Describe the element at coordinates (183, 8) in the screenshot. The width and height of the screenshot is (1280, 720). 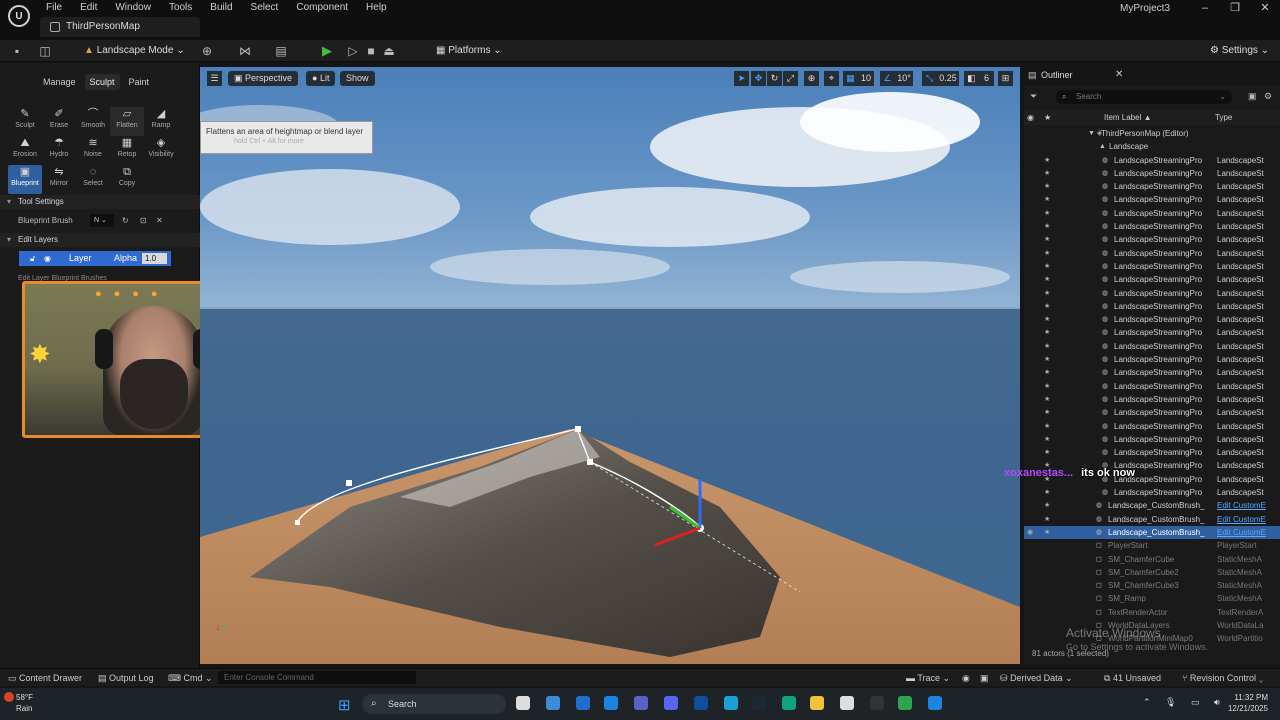
I see `menu-tools: Tools` at that location.